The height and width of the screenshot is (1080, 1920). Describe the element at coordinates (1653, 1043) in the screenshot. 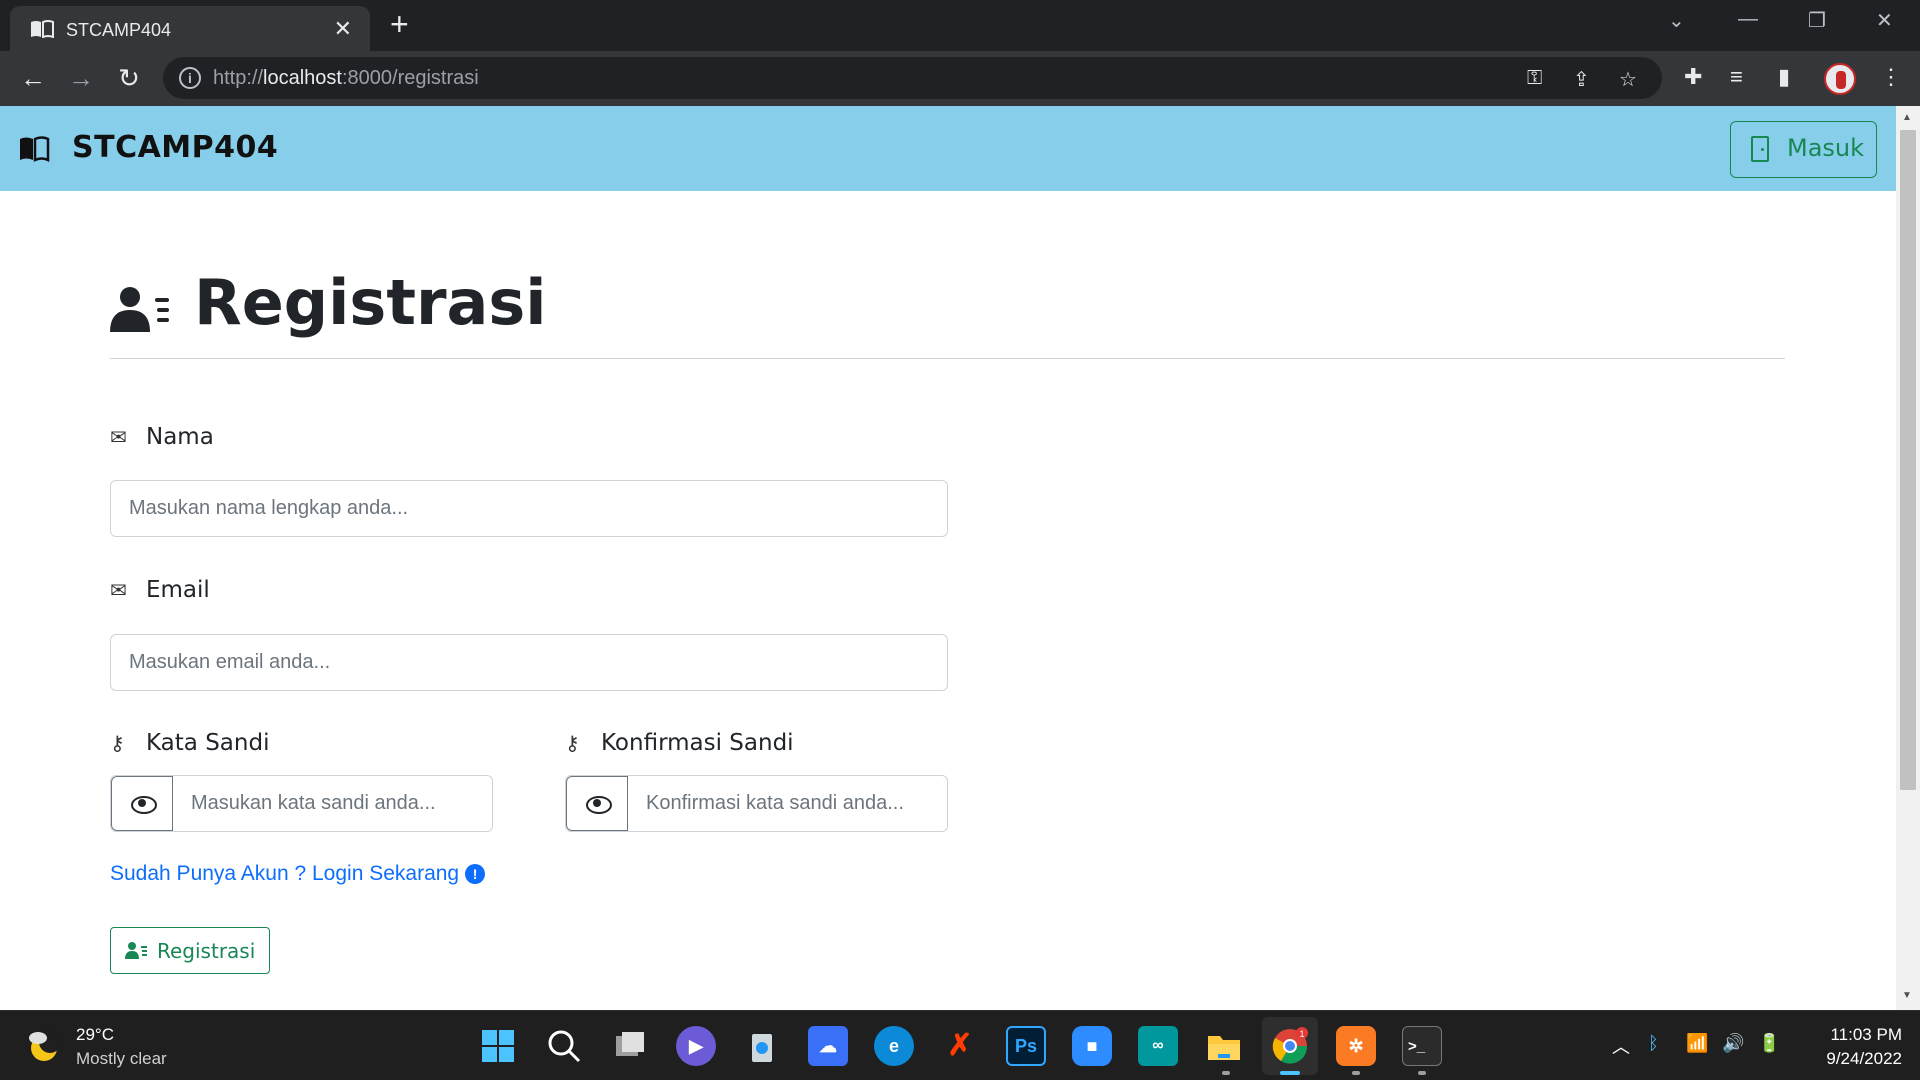

I see `bluetooth-icon: ᛒ` at that location.